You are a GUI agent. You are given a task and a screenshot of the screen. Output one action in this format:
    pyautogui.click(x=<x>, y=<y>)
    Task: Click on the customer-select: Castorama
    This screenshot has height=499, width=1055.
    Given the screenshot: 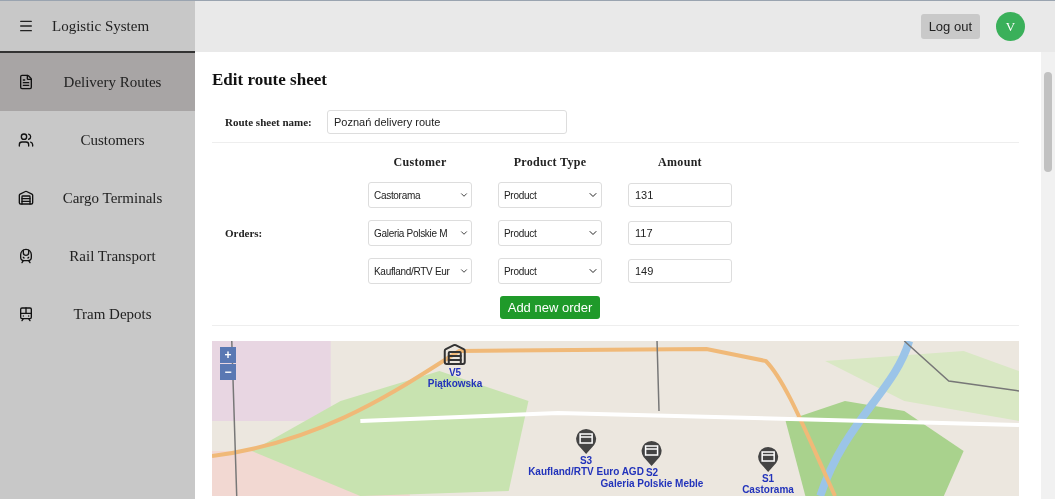 What is the action you would take?
    pyautogui.click(x=420, y=195)
    